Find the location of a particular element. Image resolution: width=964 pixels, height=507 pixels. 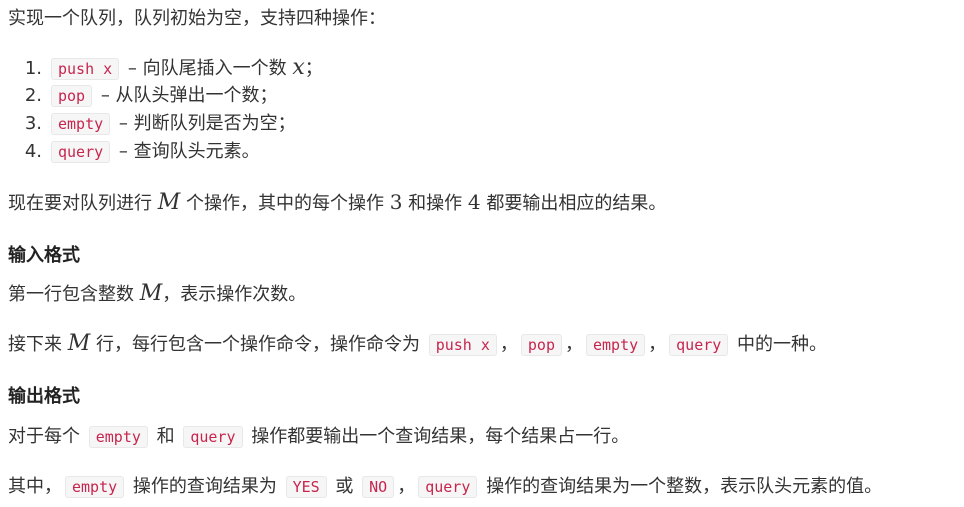

text: 对于每个 is located at coordinates (47, 436).